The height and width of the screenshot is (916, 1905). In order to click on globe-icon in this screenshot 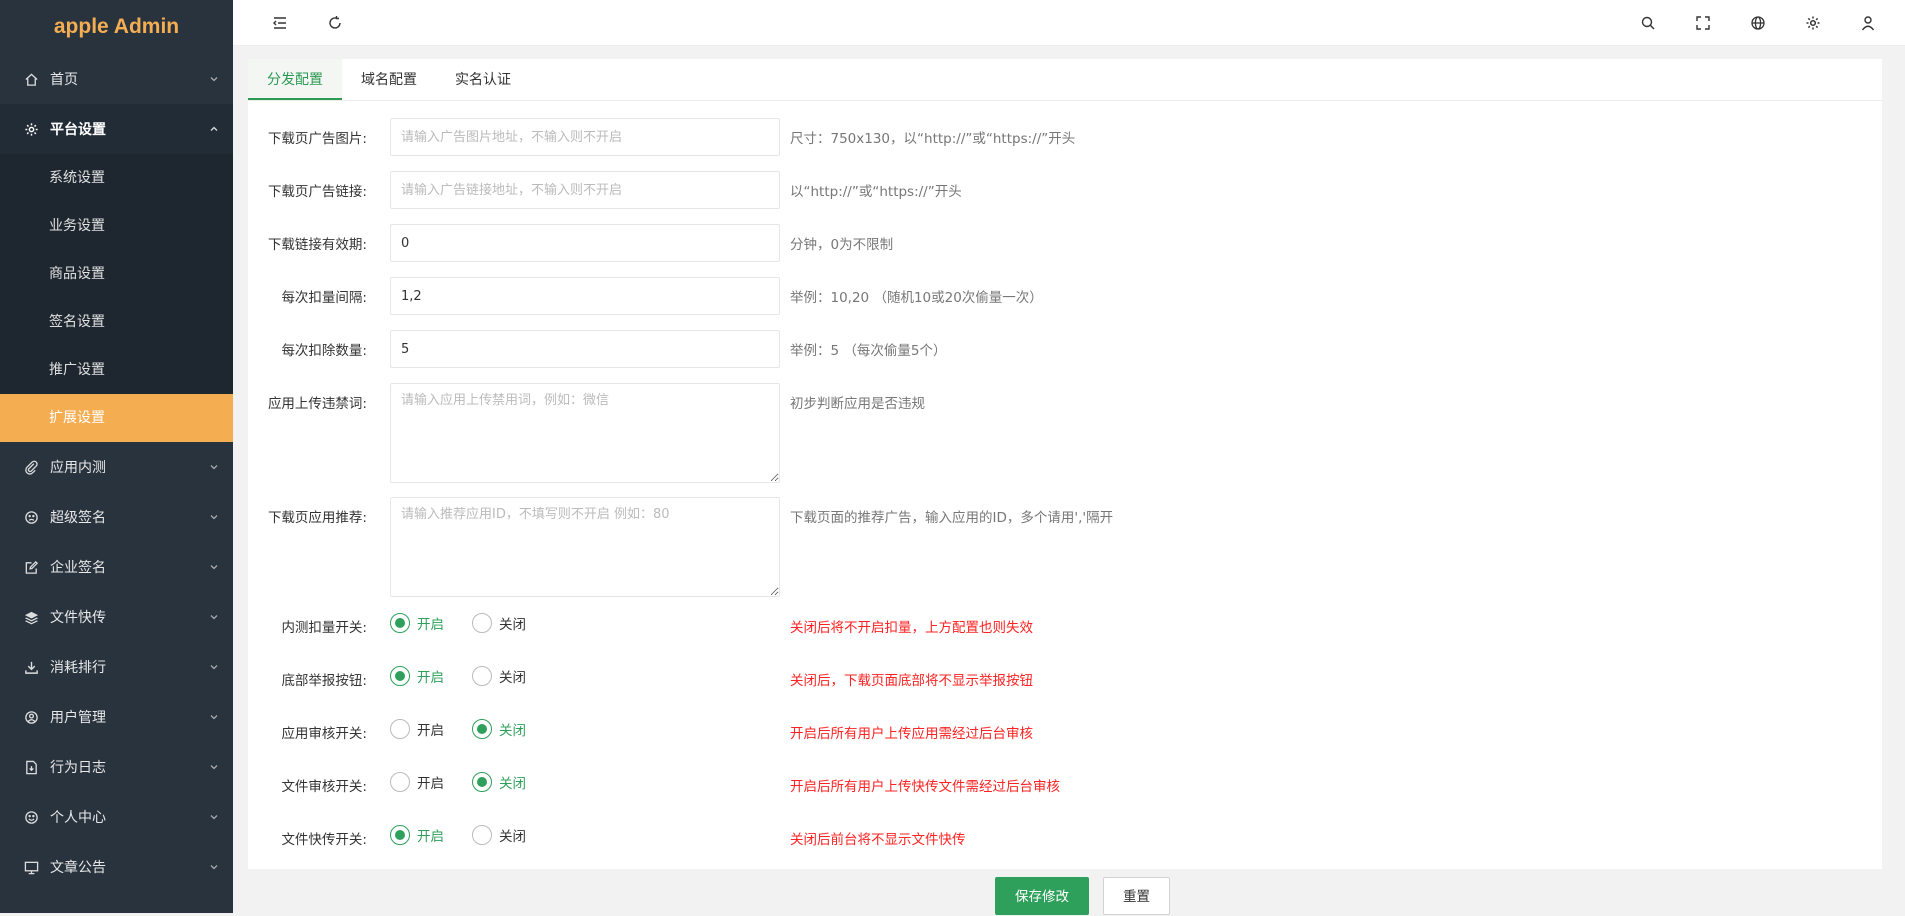, I will do `click(1758, 23)`.